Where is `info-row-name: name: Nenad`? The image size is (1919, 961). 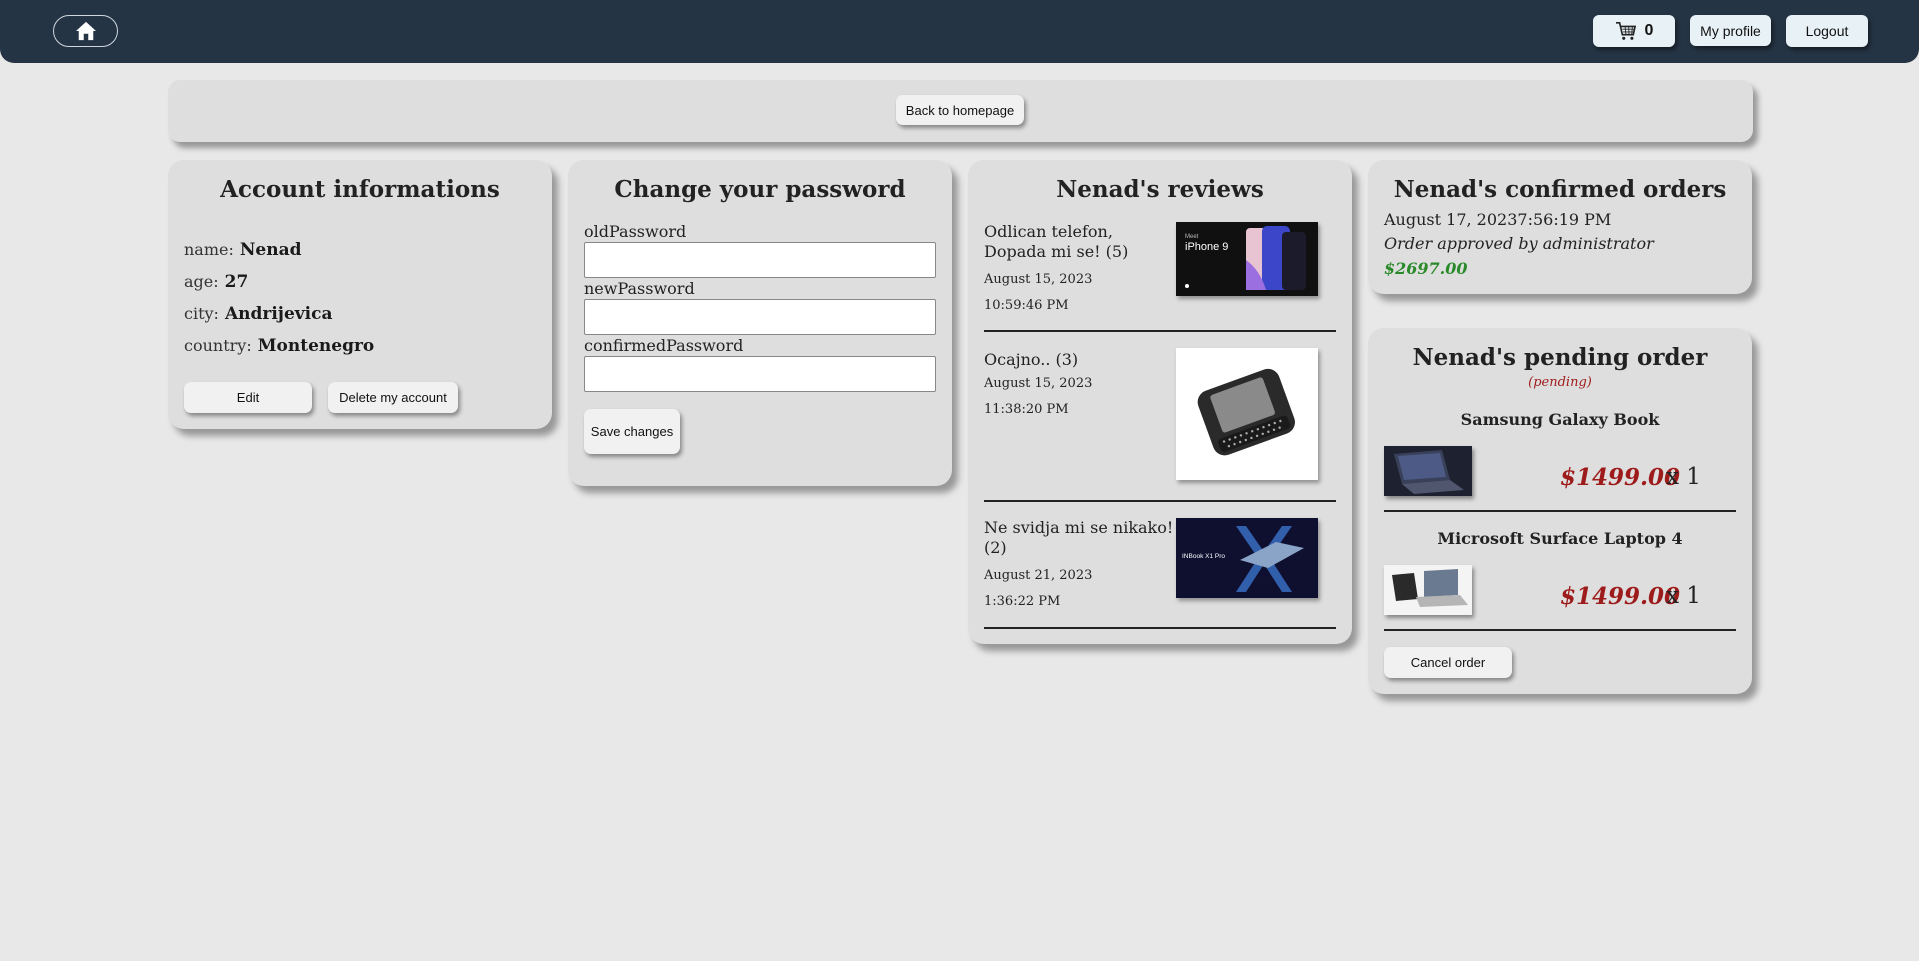 info-row-name: name: Nenad is located at coordinates (243, 250).